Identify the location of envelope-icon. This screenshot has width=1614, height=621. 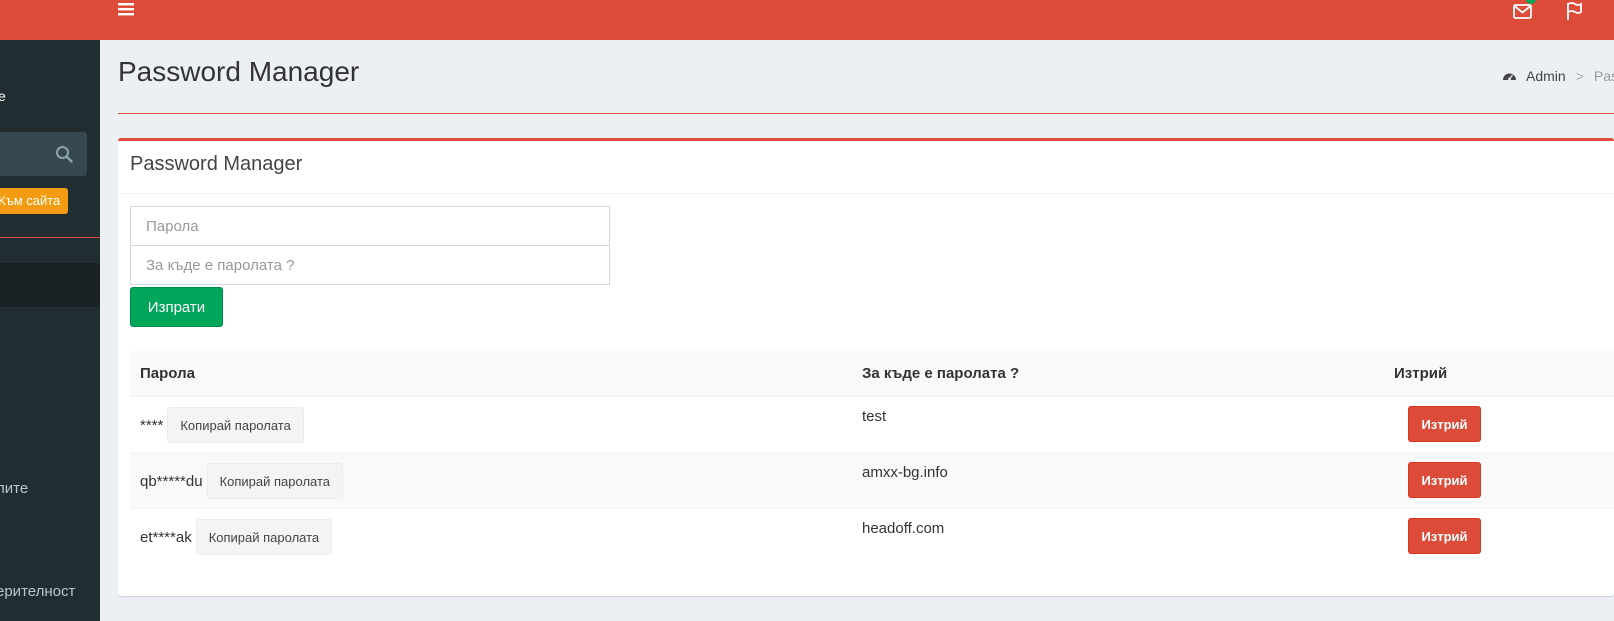
(1523, 11).